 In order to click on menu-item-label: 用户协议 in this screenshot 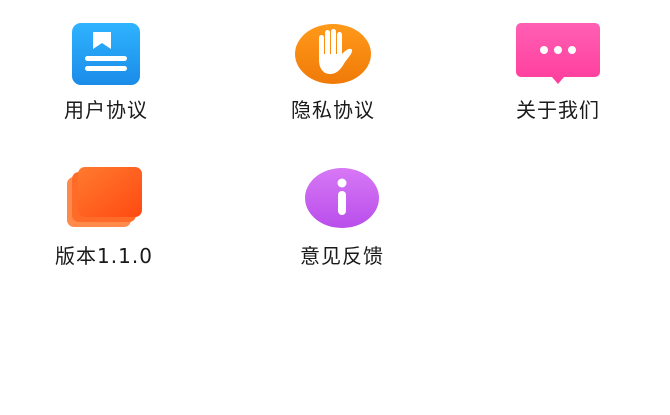, I will do `click(106, 110)`.